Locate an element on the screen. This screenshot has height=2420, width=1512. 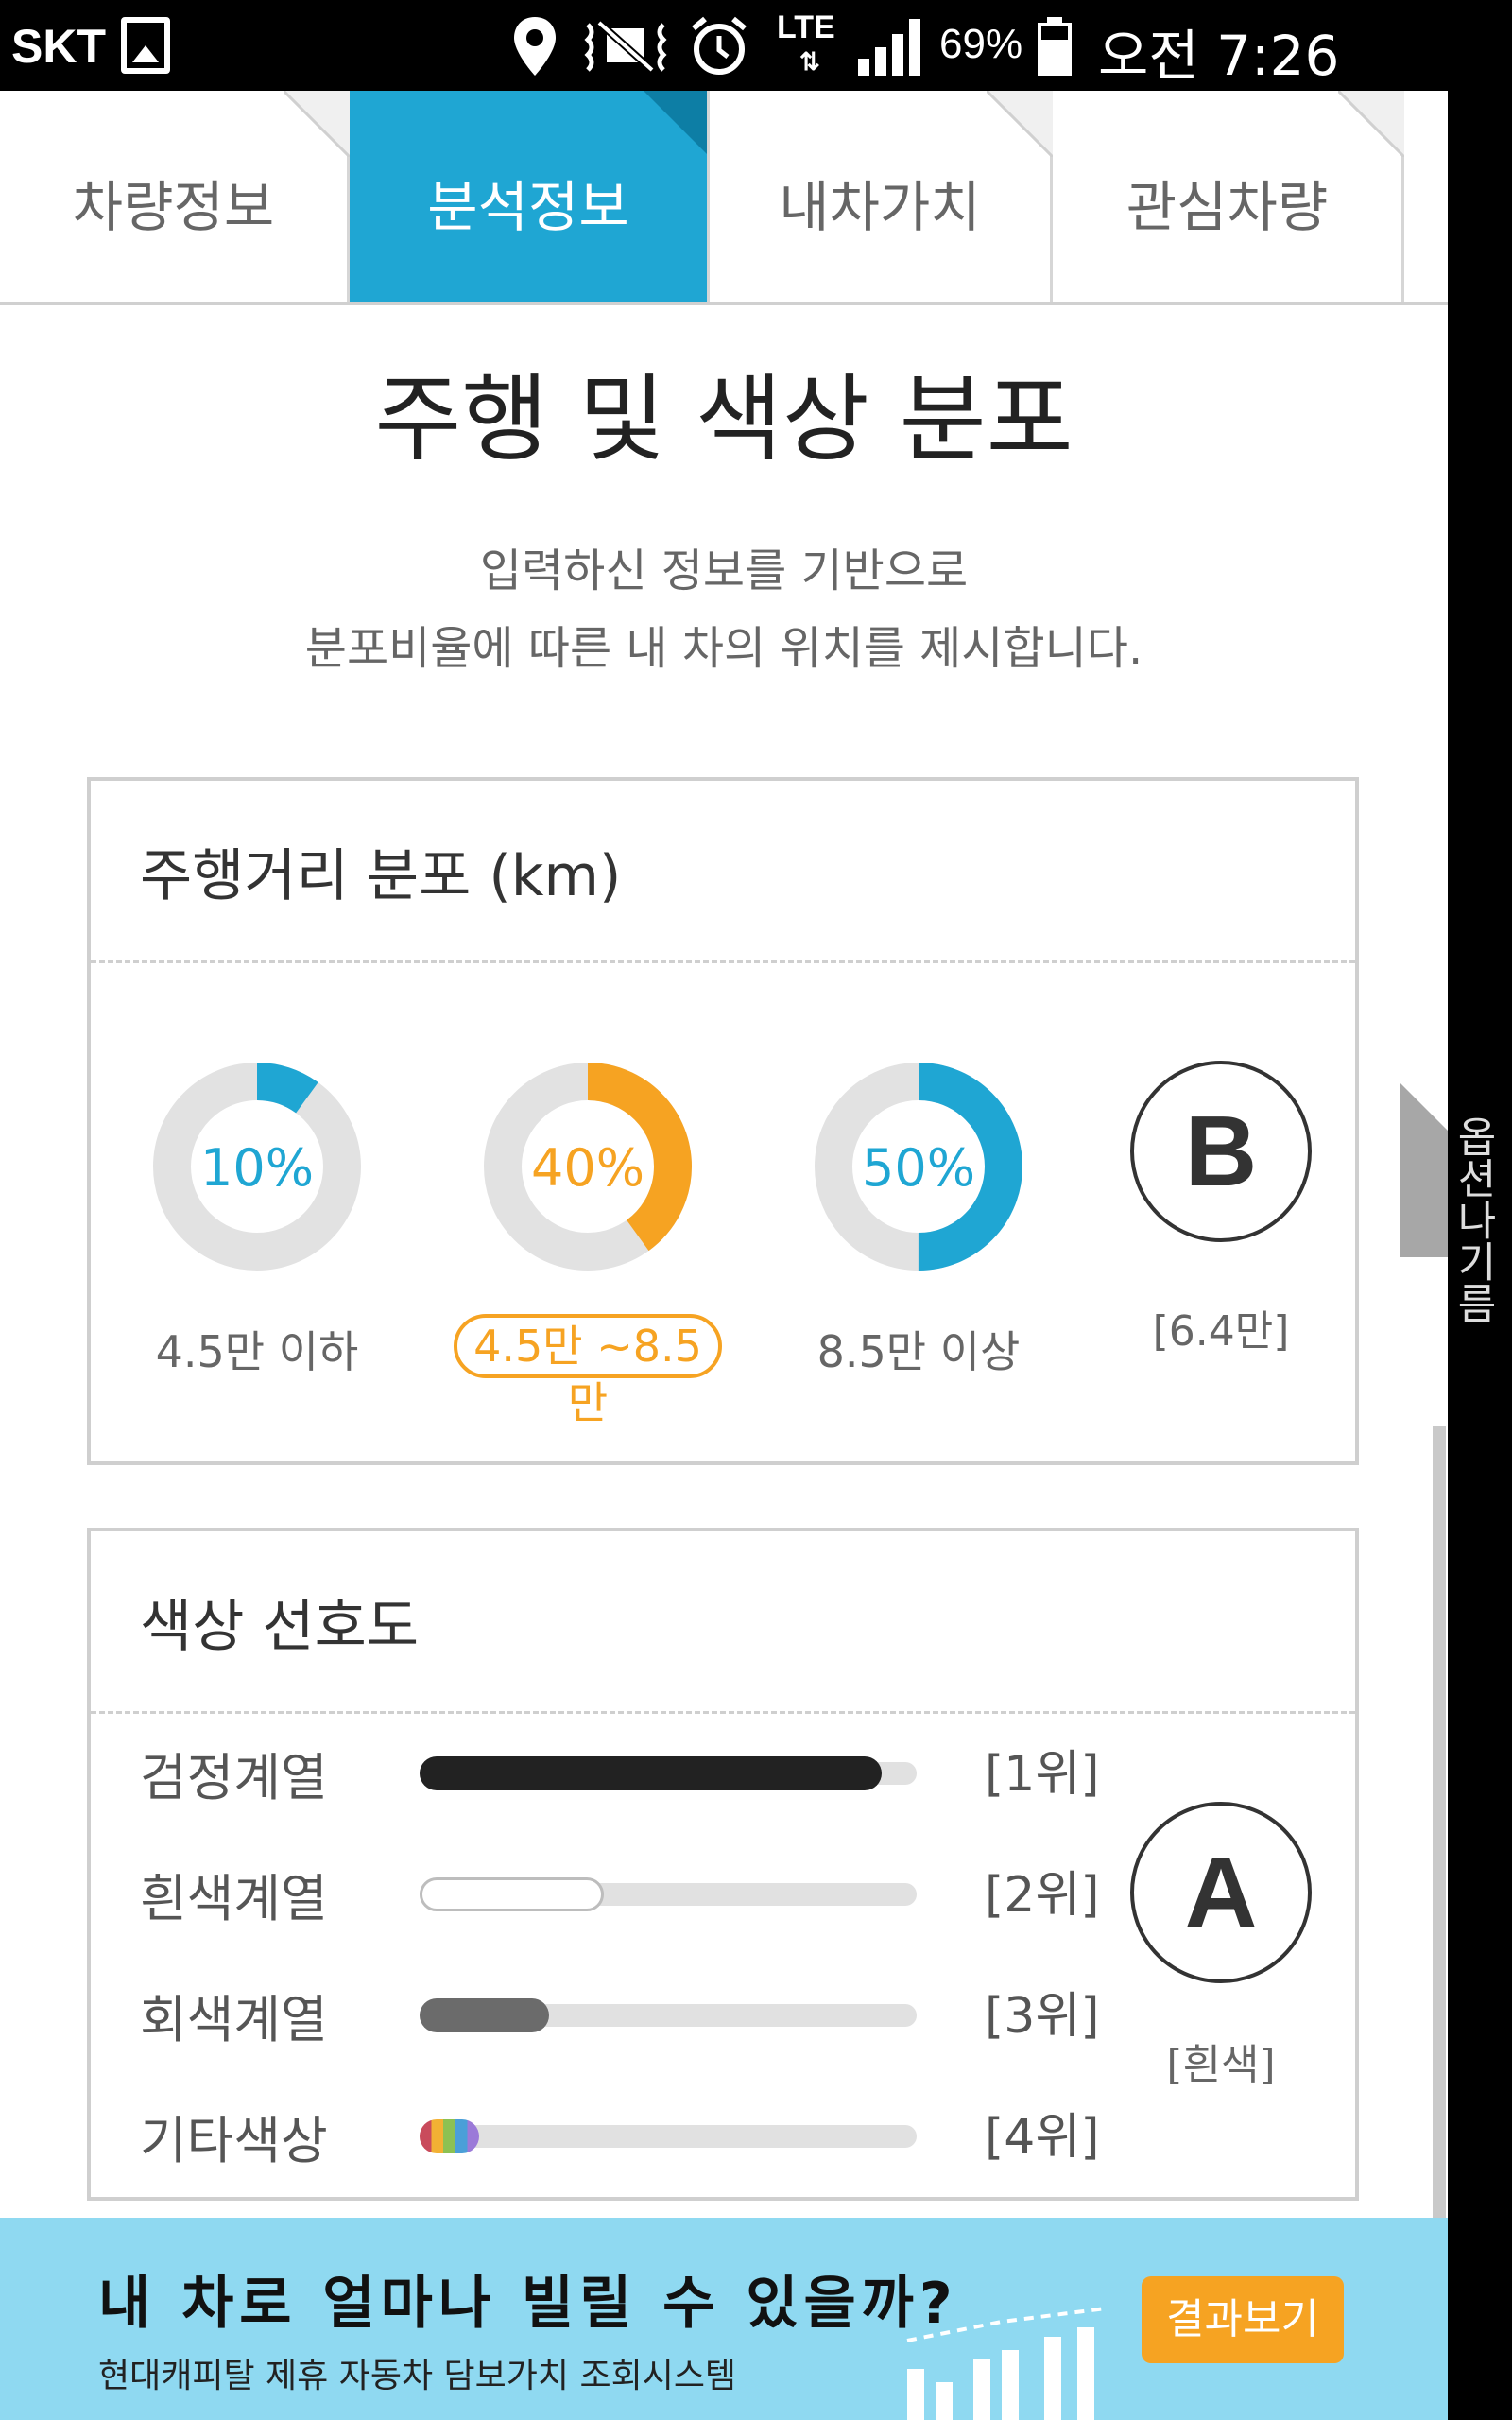
color-row-label: 회색계열 is located at coordinates (234, 2019).